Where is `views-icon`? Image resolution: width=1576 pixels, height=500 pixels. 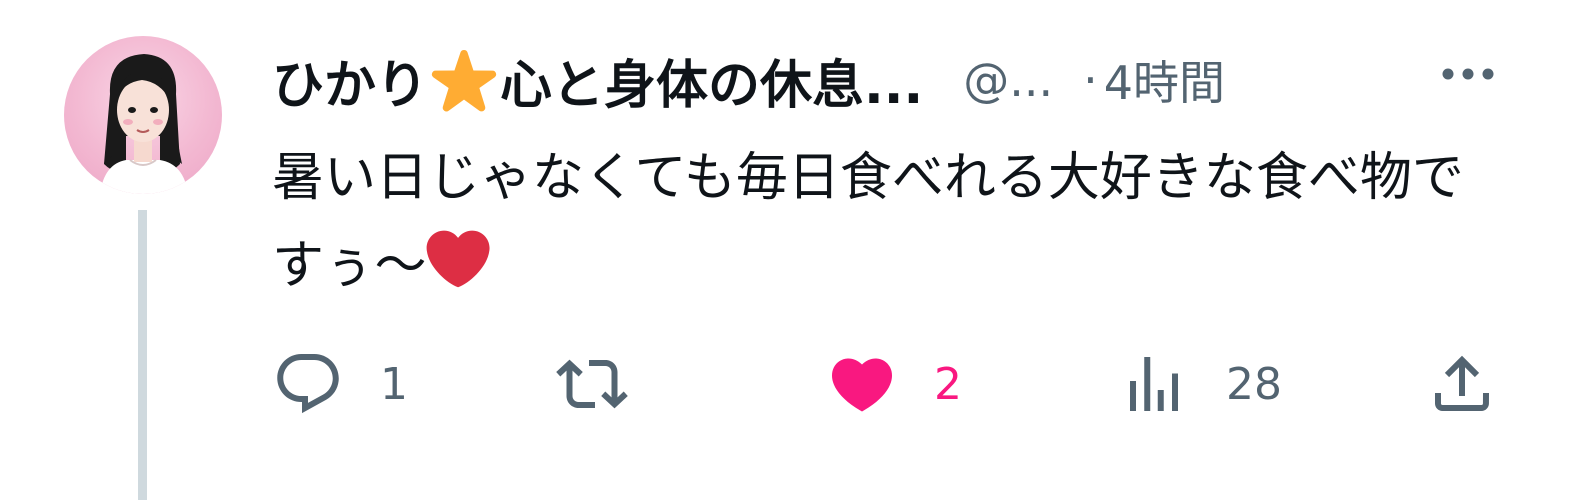
views-icon is located at coordinates (1154, 384).